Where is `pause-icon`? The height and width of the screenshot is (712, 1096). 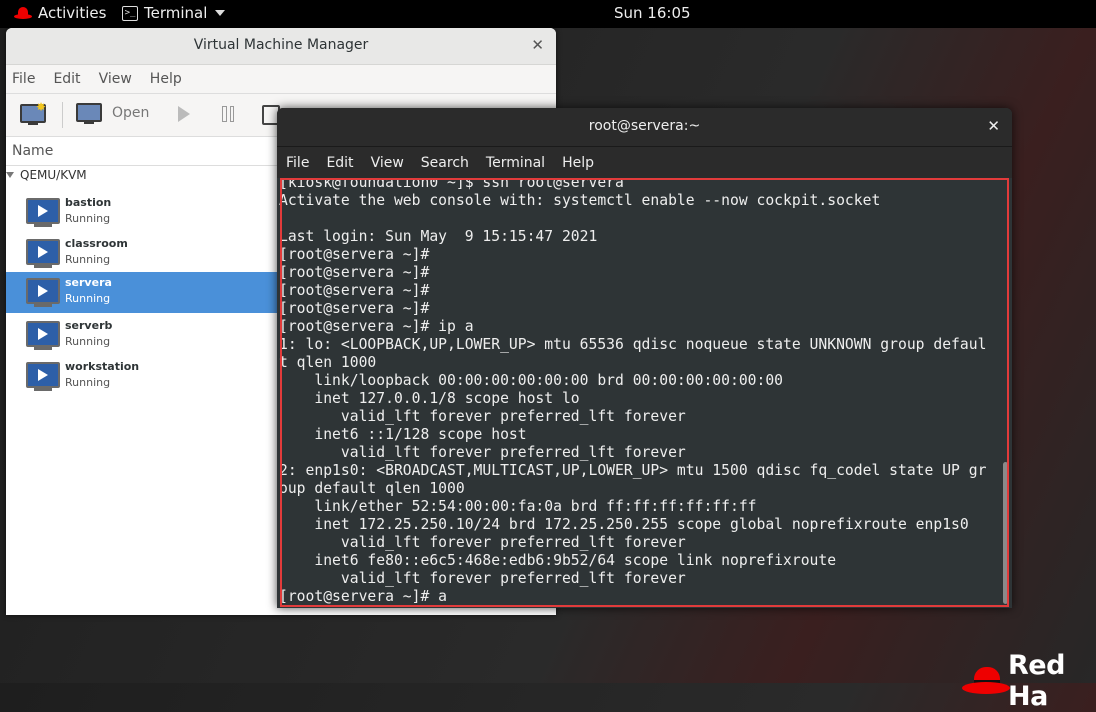 pause-icon is located at coordinates (228, 114).